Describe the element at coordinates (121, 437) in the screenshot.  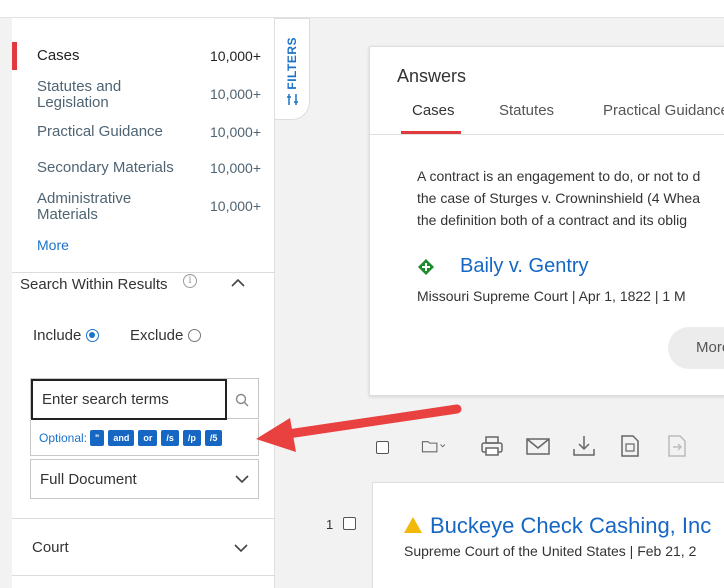
I see `connector-and-button: and` at that location.